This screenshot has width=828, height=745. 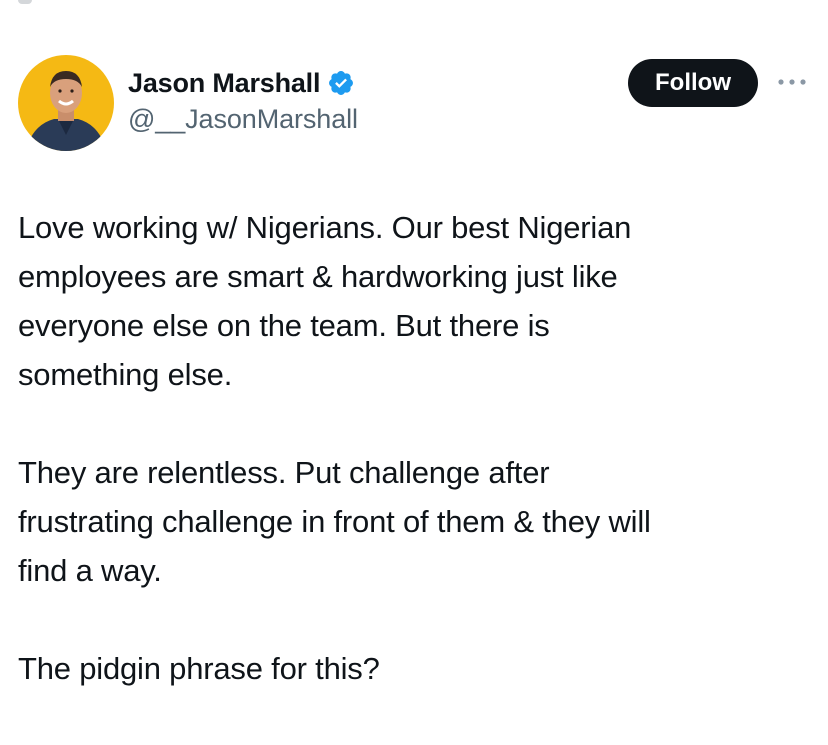 I want to click on follow-button: Follow, so click(x=693, y=83).